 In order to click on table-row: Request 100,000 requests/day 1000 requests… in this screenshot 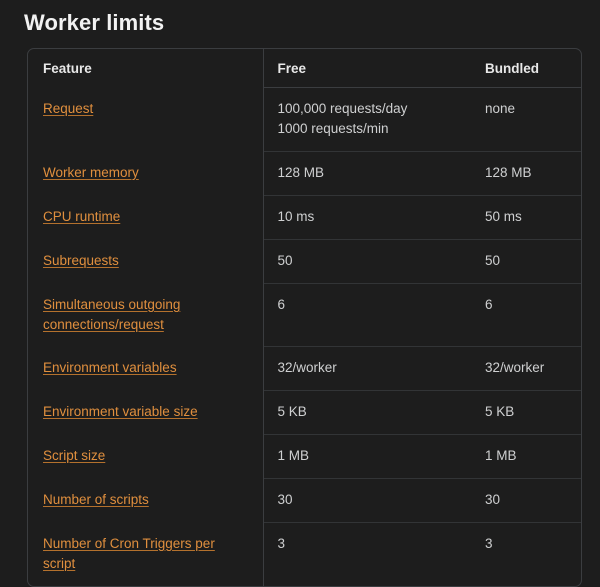, I will do `click(304, 119)`.